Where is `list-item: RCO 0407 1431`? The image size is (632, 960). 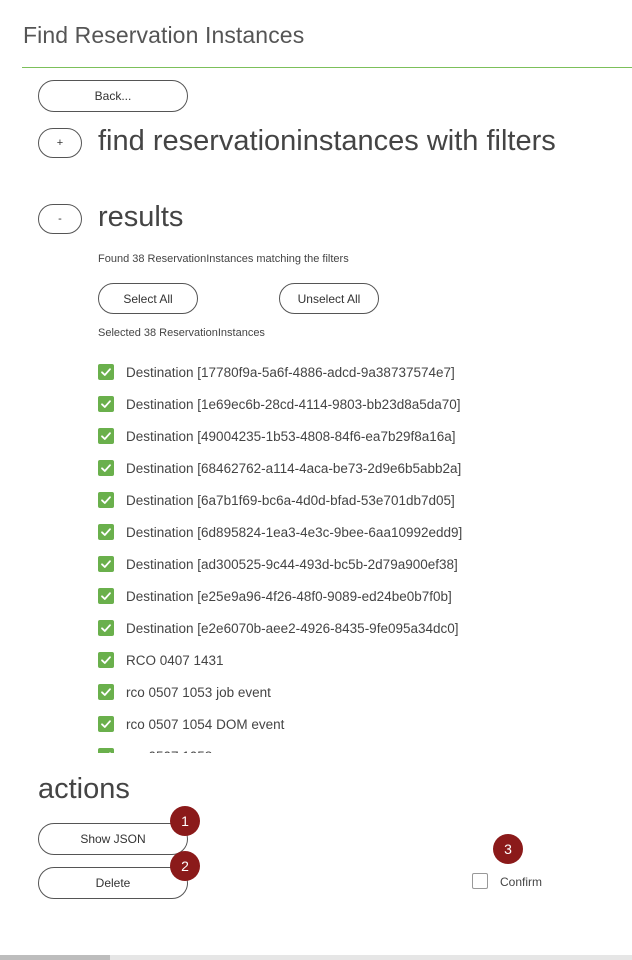 list-item: RCO 0407 1431 is located at coordinates (358, 660).